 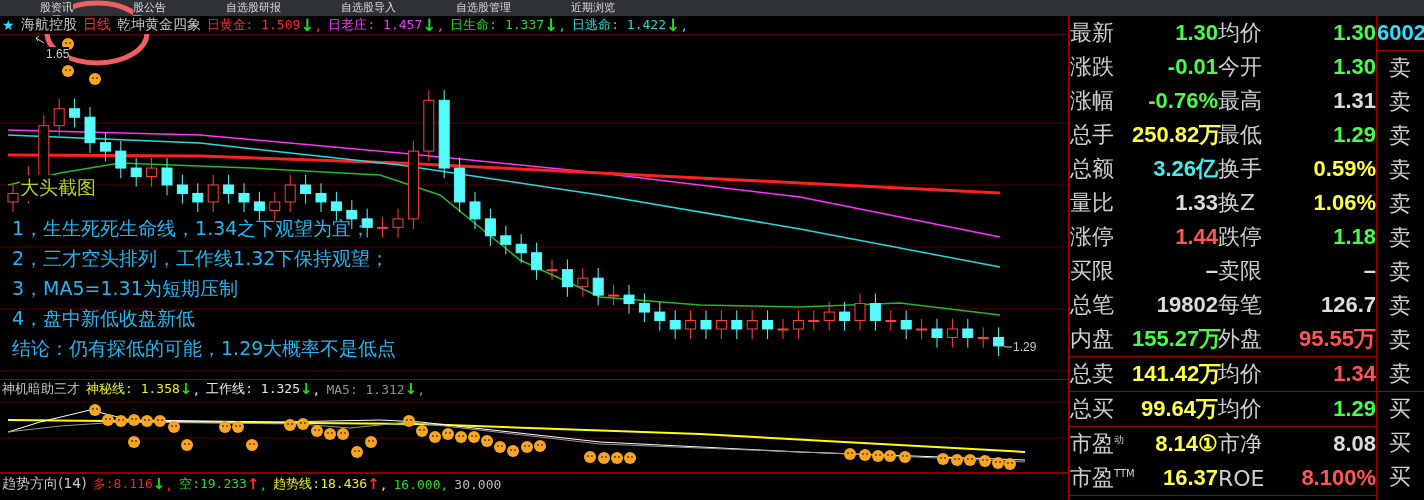 I want to click on menu-item: 自选股研报, so click(x=253, y=8).